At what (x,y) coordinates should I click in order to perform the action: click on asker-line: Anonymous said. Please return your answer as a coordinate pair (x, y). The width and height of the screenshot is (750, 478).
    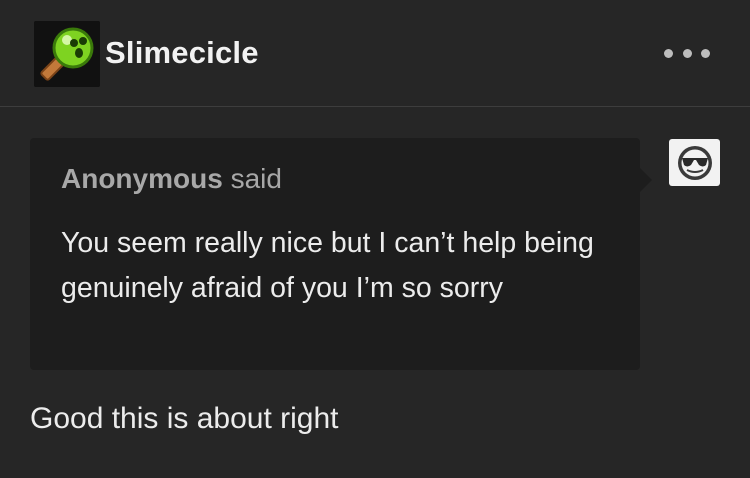
    Looking at the image, I should click on (171, 179).